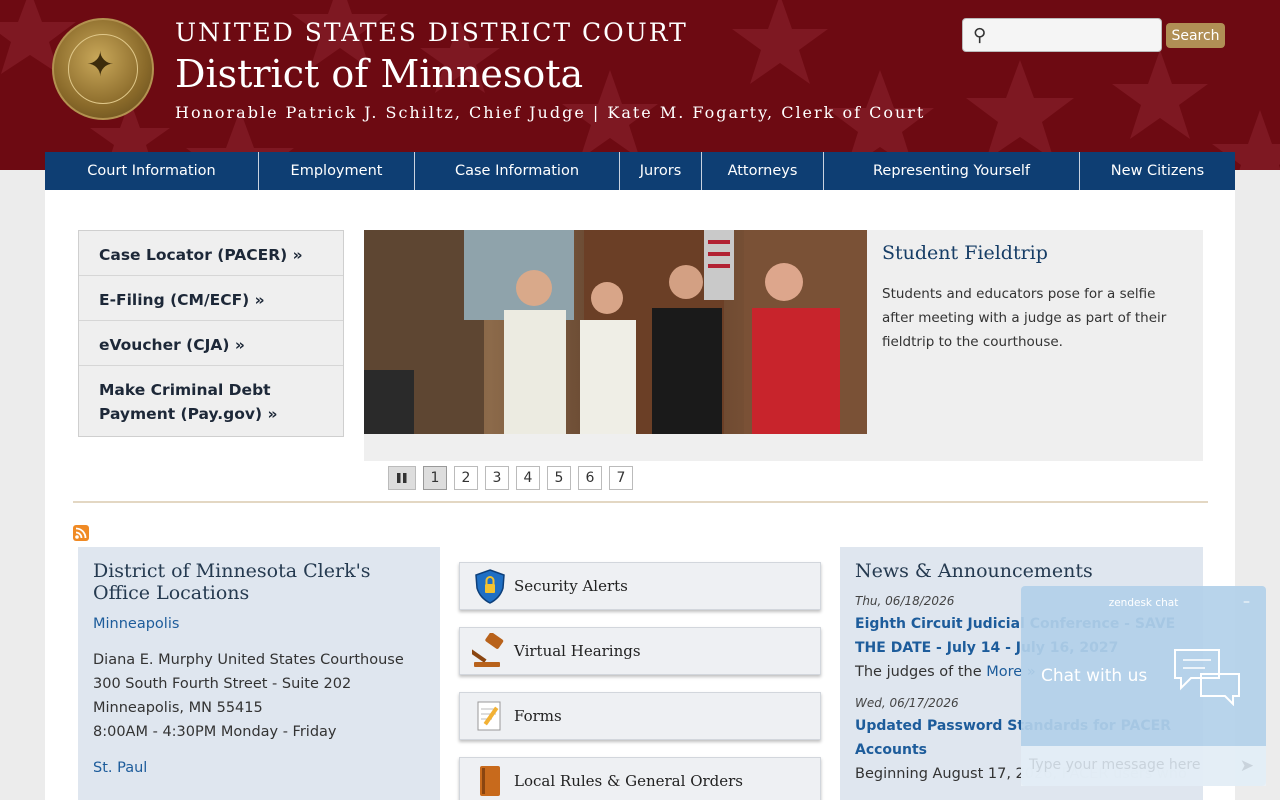  I want to click on book-icon, so click(490, 781).